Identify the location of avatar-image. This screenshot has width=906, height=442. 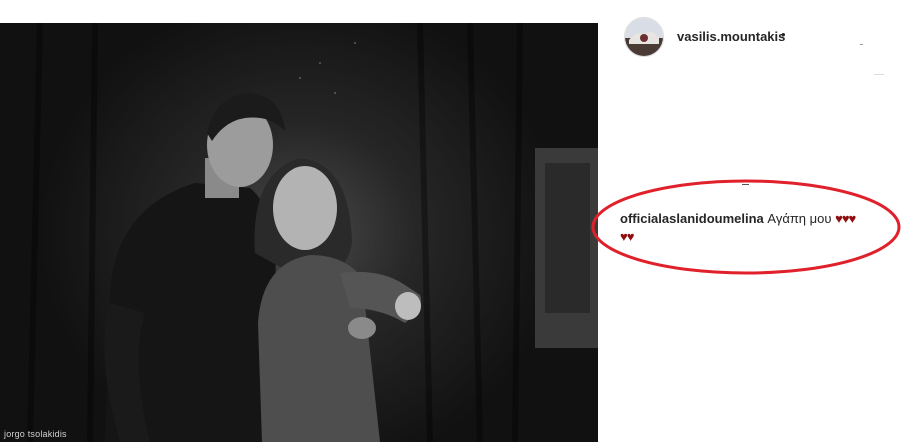
(644, 37).